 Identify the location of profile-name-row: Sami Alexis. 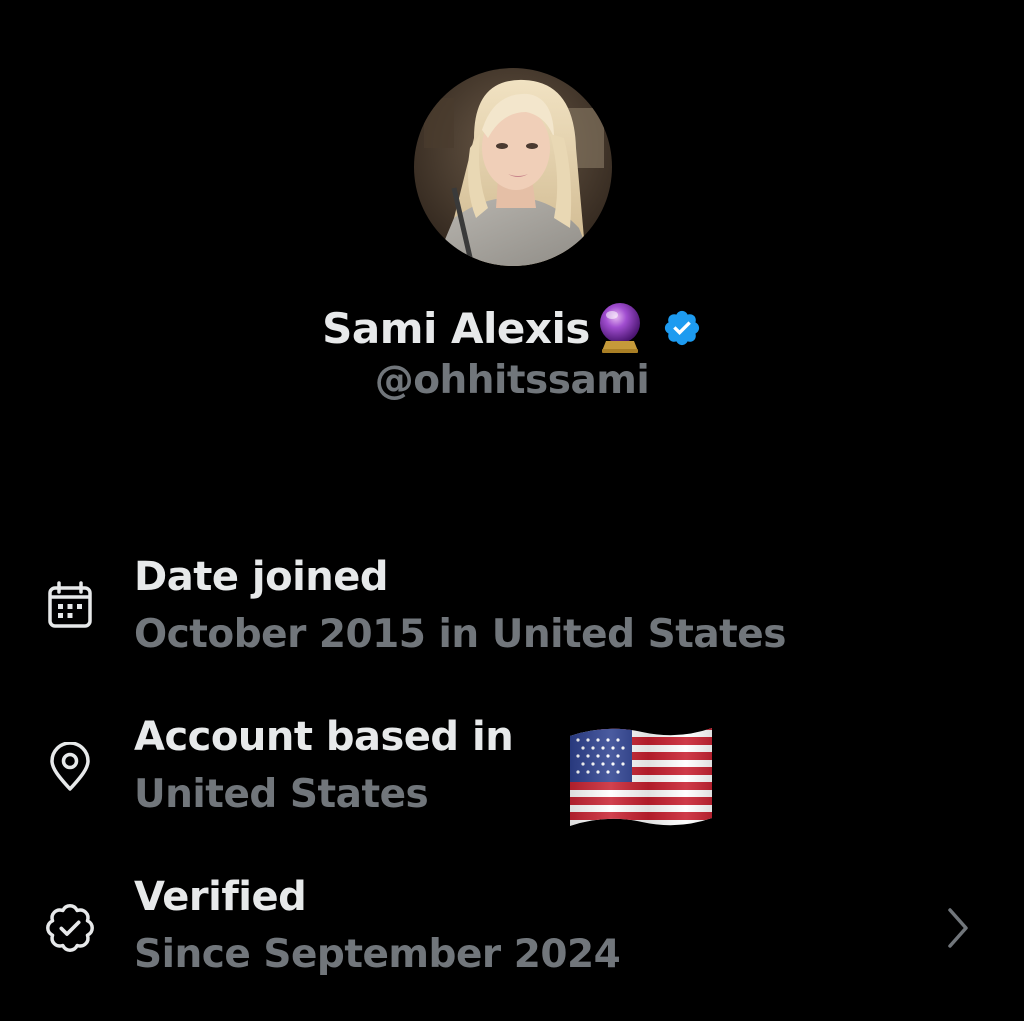
(512, 328).